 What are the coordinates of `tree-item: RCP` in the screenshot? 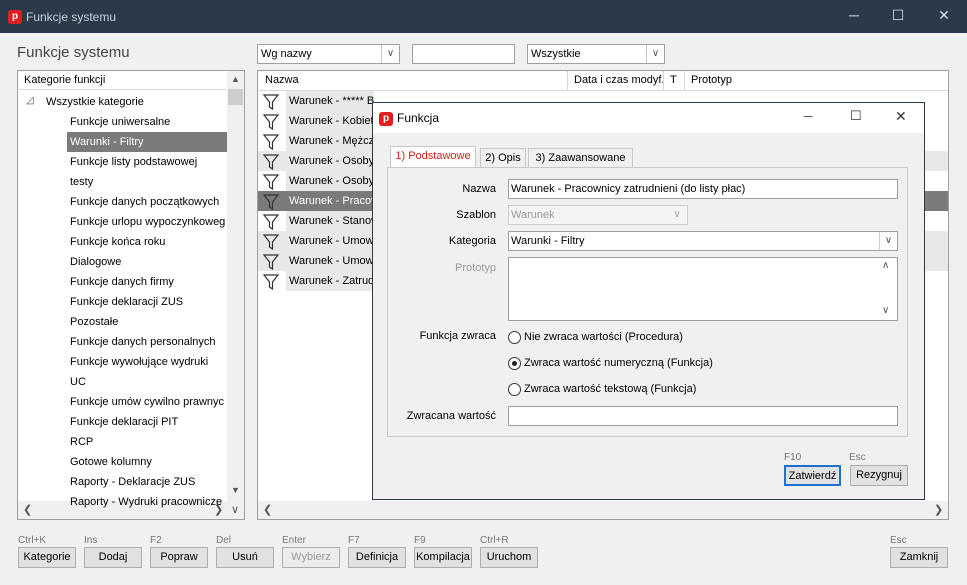 It's located at (81, 442).